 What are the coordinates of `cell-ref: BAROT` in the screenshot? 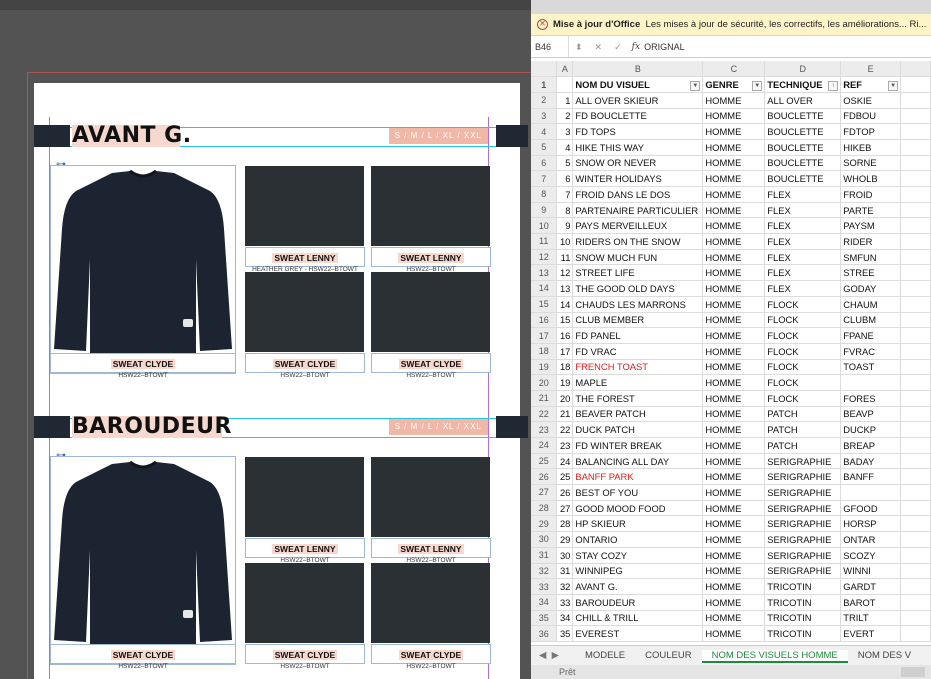 It's located at (871, 602).